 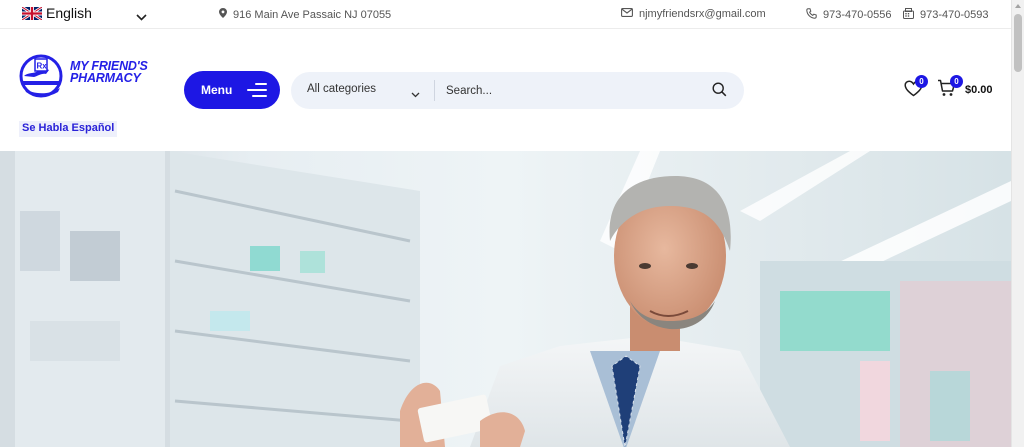 I want to click on logo-rx-mark: Rx, so click(x=42, y=66).